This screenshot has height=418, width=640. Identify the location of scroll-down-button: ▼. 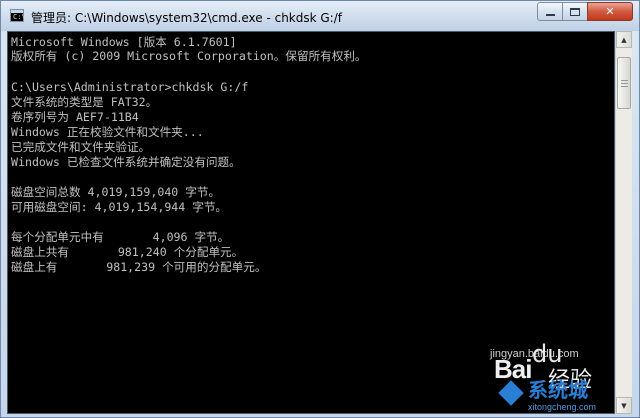
(624, 405).